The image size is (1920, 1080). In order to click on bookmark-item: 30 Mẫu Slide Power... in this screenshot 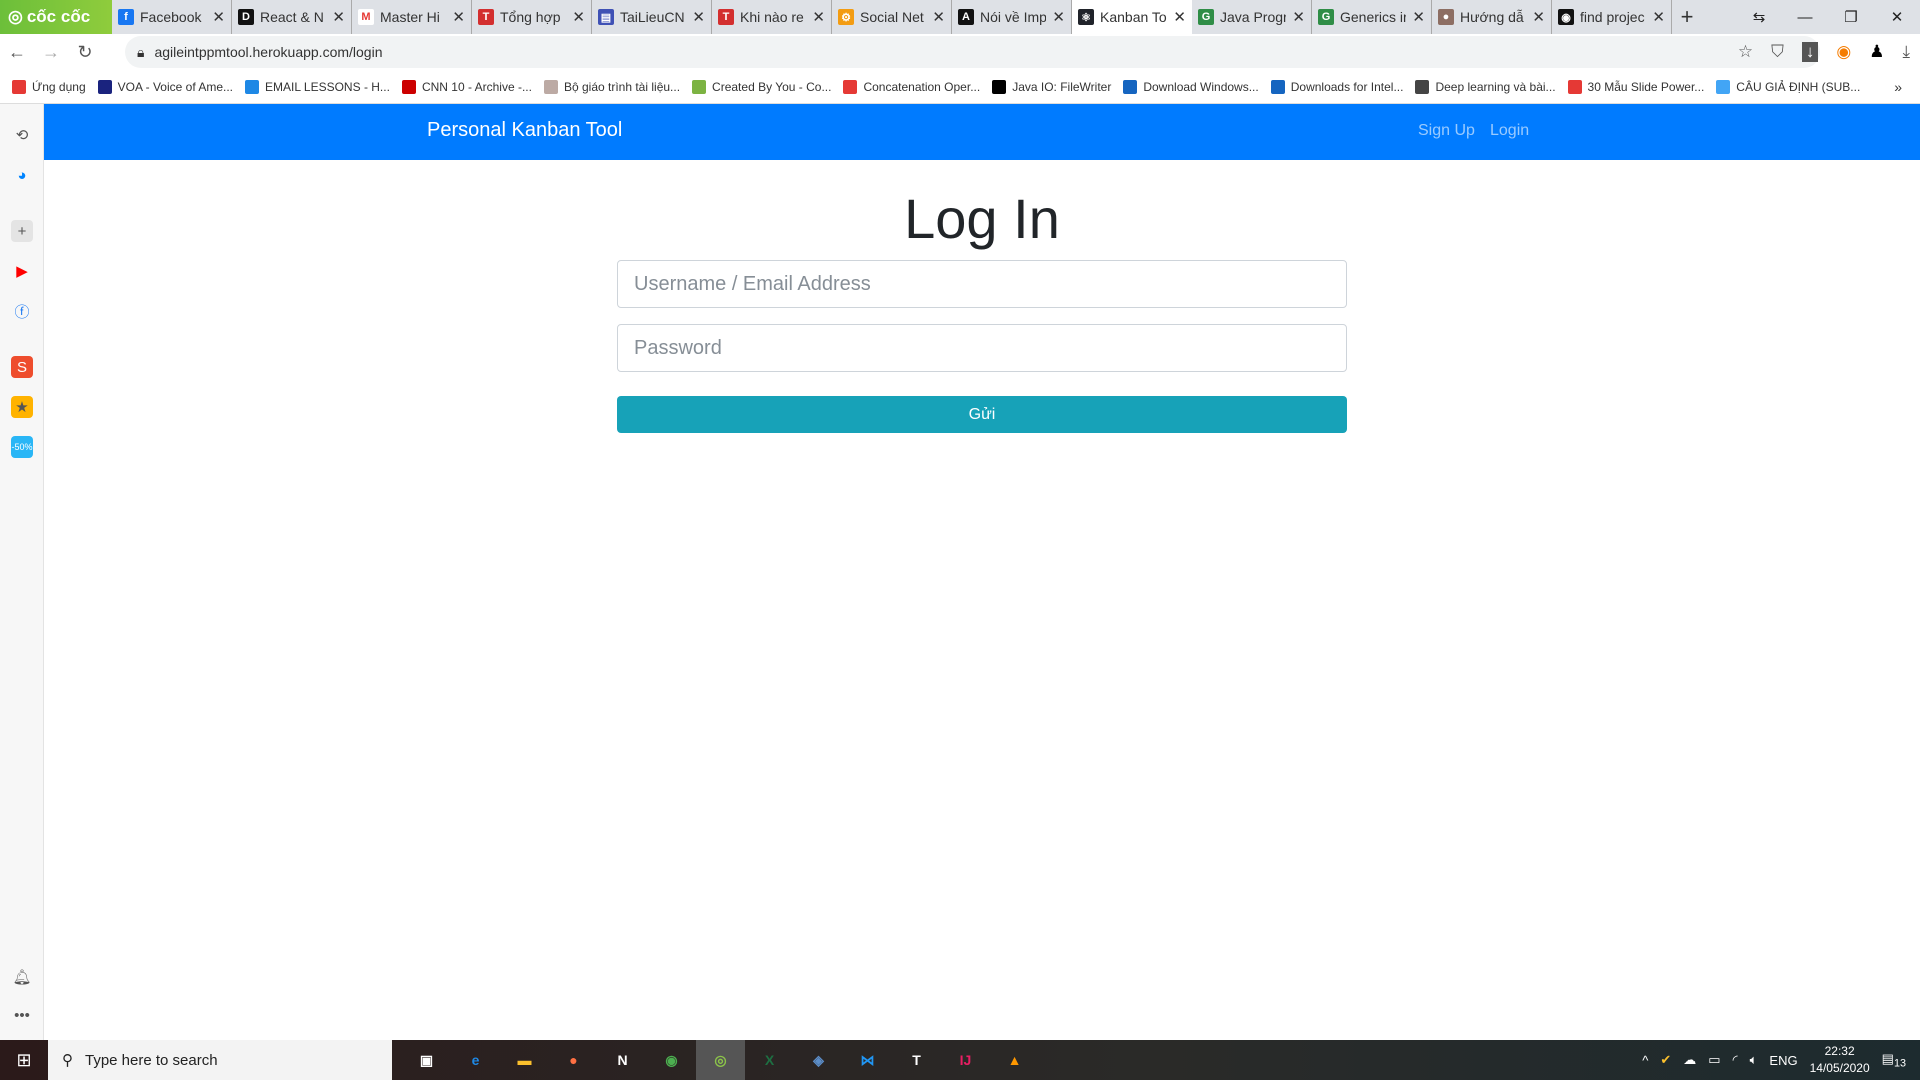, I will do `click(1635, 86)`.